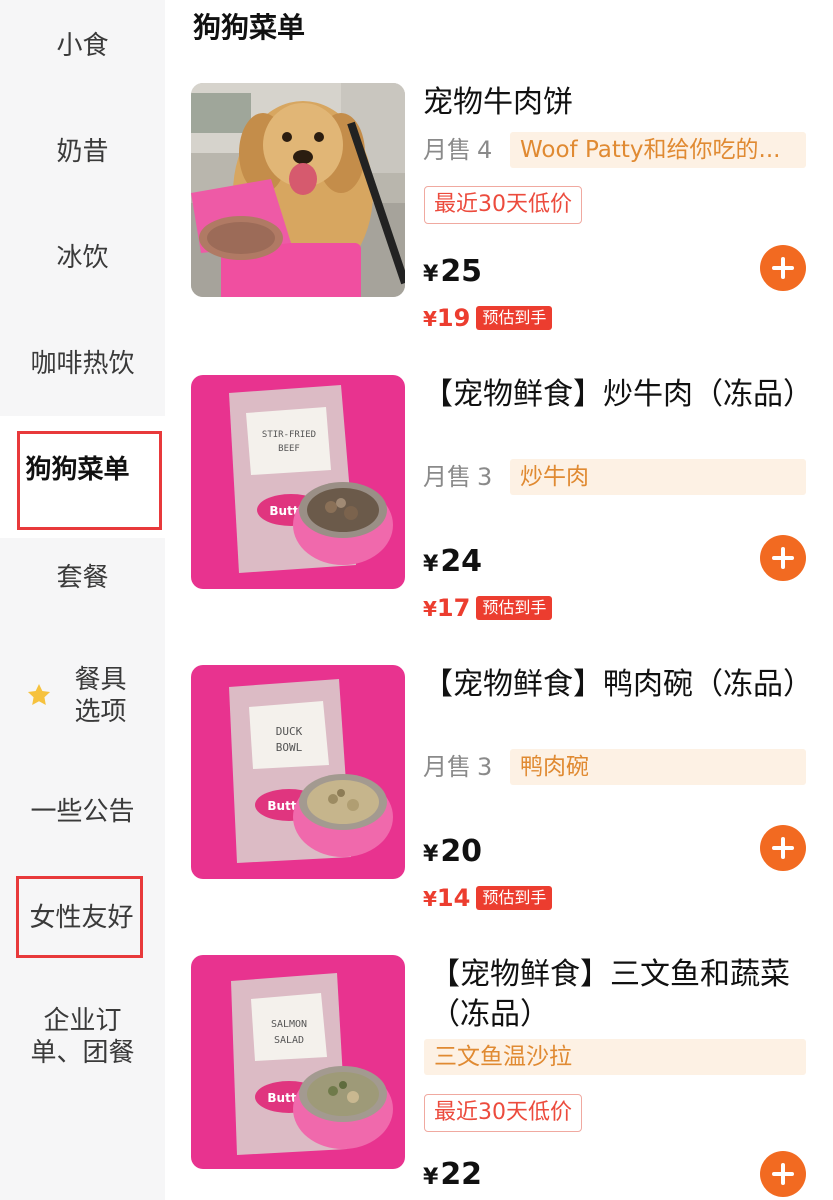  Describe the element at coordinates (289, 1024) in the screenshot. I see `svg-text: SALMON` at that location.